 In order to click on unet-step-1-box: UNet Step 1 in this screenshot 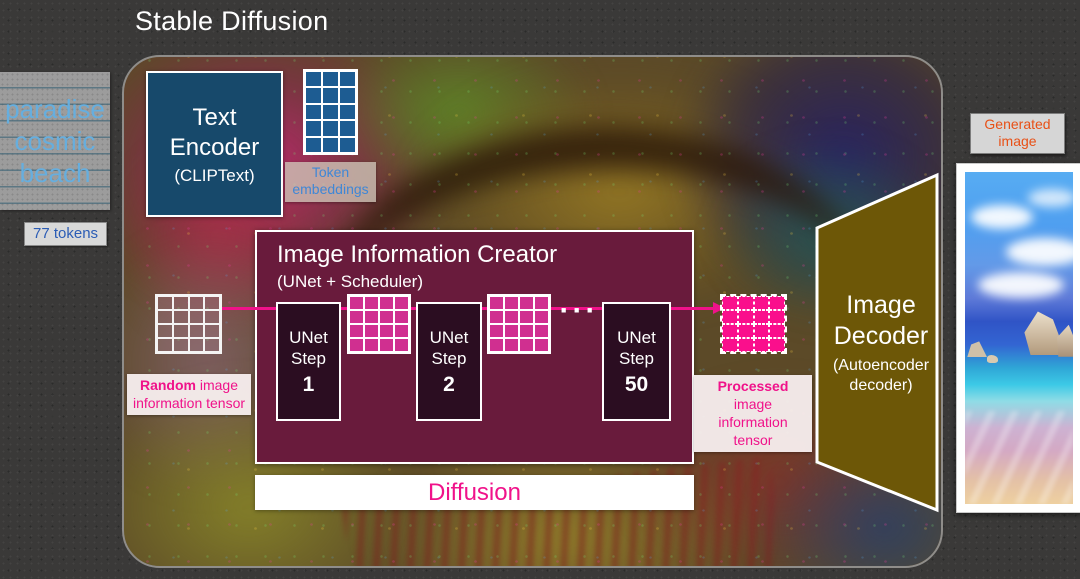, I will do `click(308, 361)`.